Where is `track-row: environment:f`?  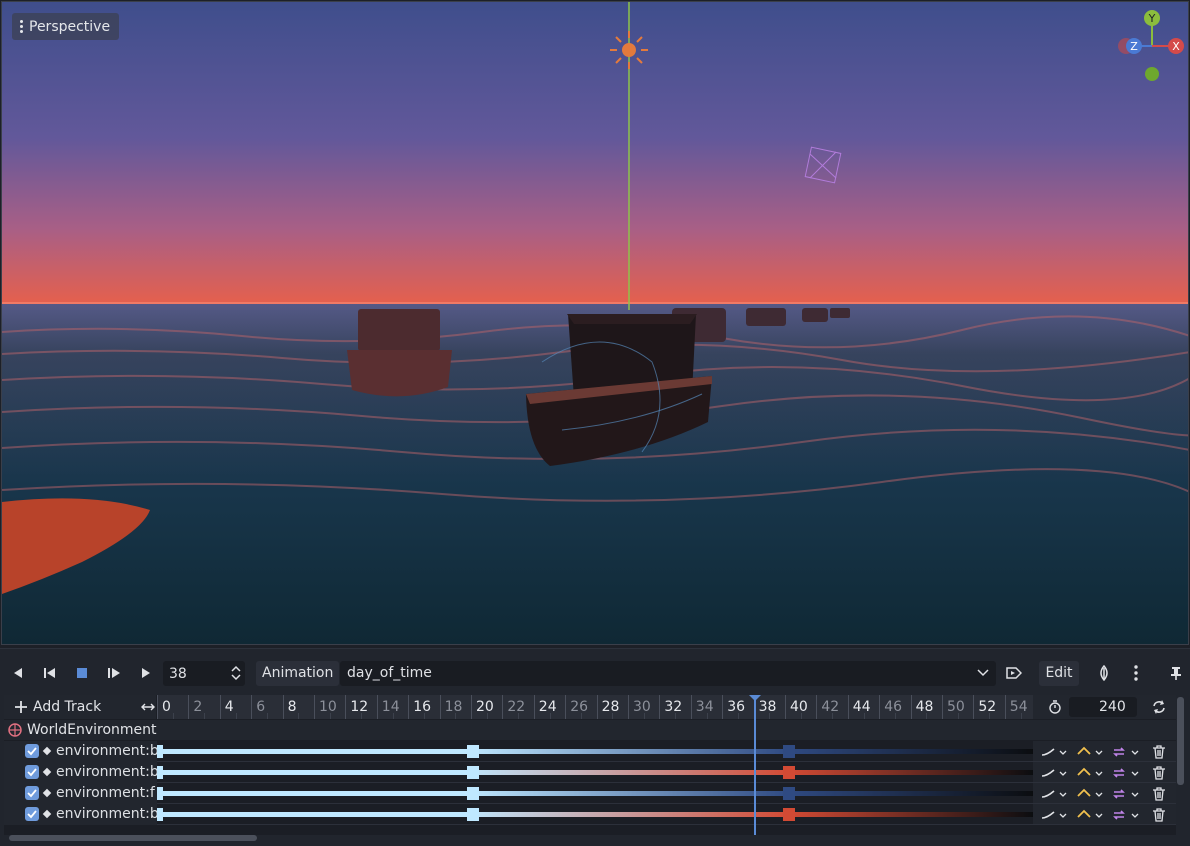
track-row: environment:f is located at coordinates (590, 793).